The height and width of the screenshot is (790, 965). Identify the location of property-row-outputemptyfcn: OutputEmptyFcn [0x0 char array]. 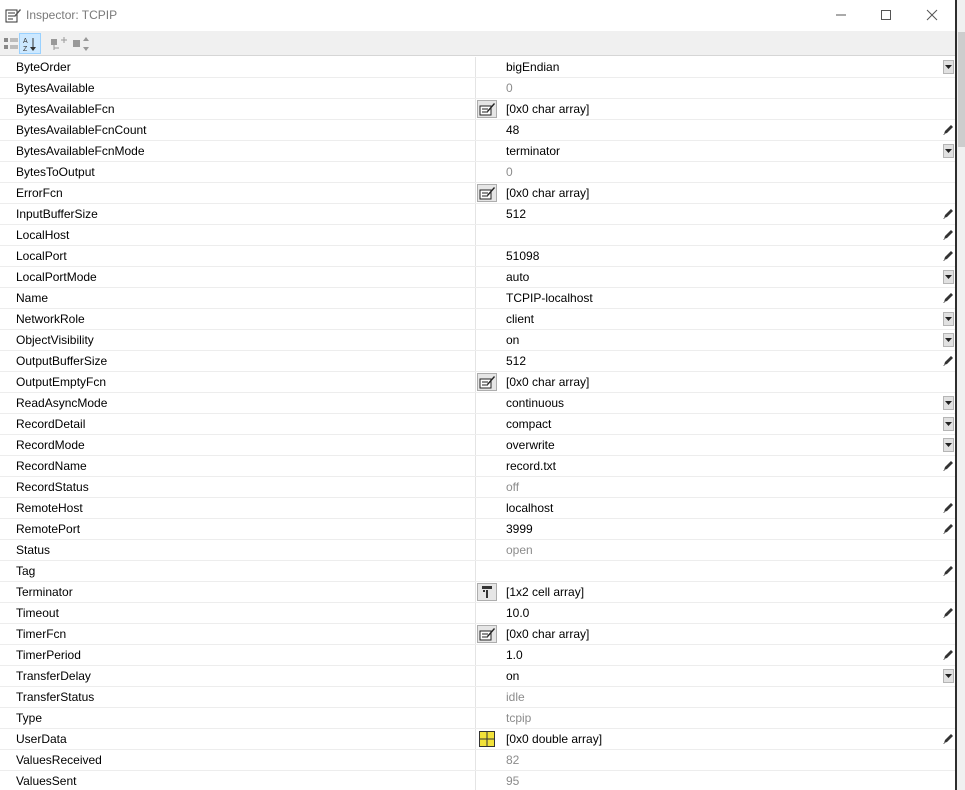
(477, 382).